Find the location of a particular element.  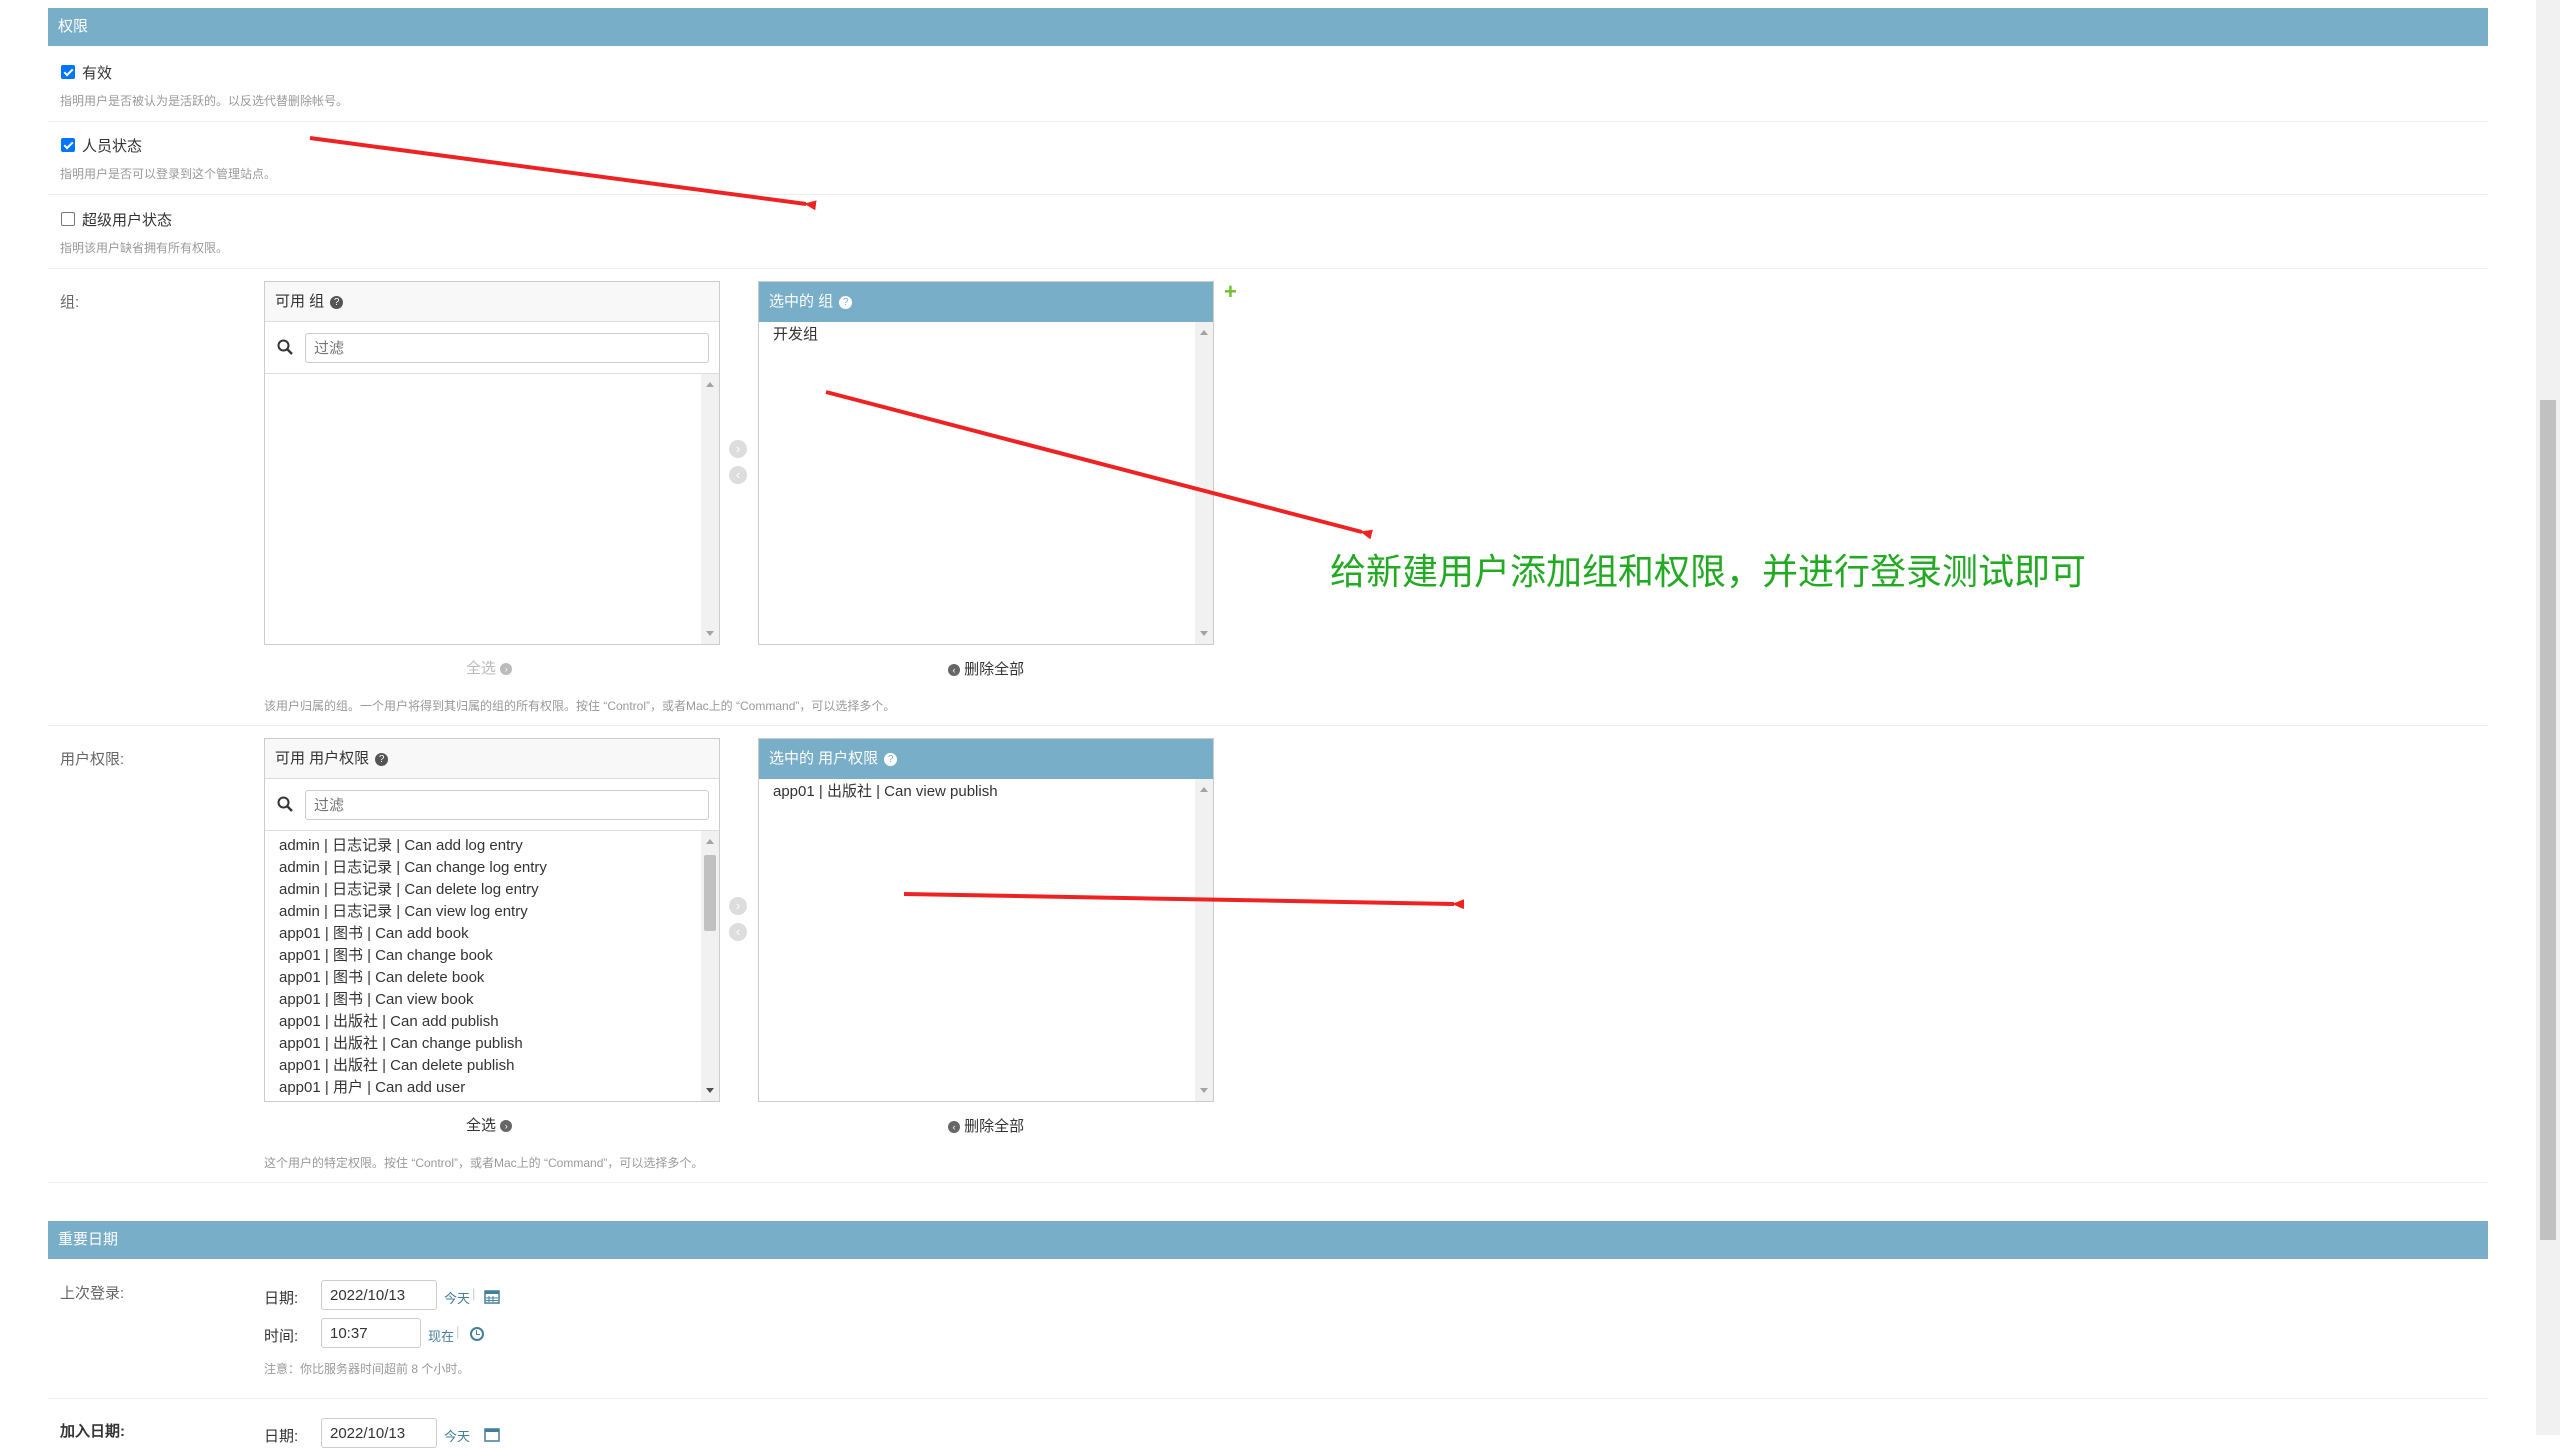

last-login-date-input is located at coordinates (379, 1295).